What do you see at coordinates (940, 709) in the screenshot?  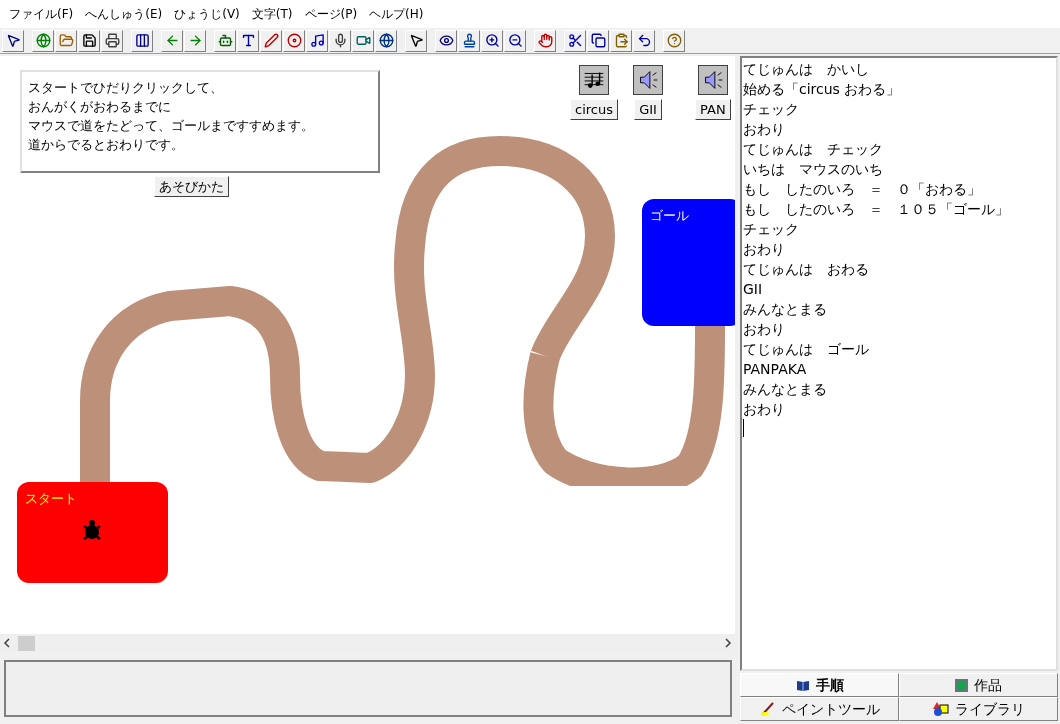 I see `shapes-icon` at bounding box center [940, 709].